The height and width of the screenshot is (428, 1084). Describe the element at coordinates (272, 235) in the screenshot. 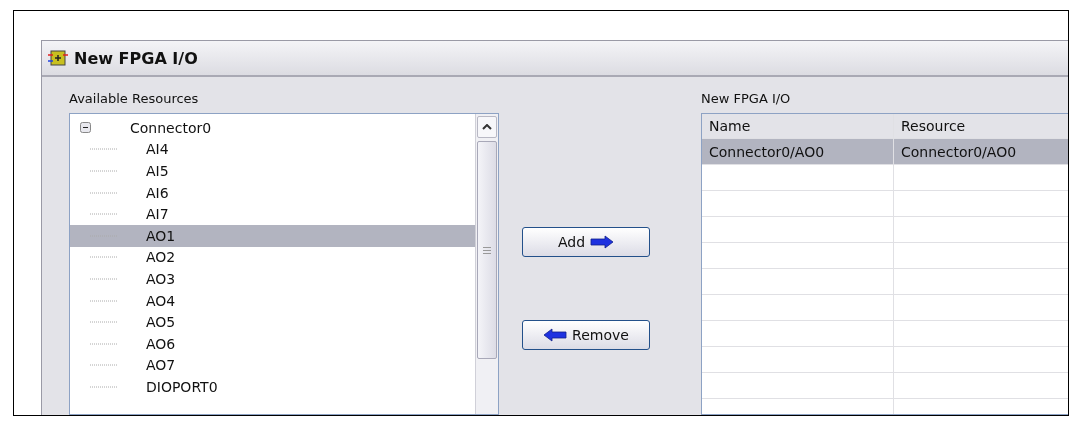

I see `tree-item: AO1` at that location.